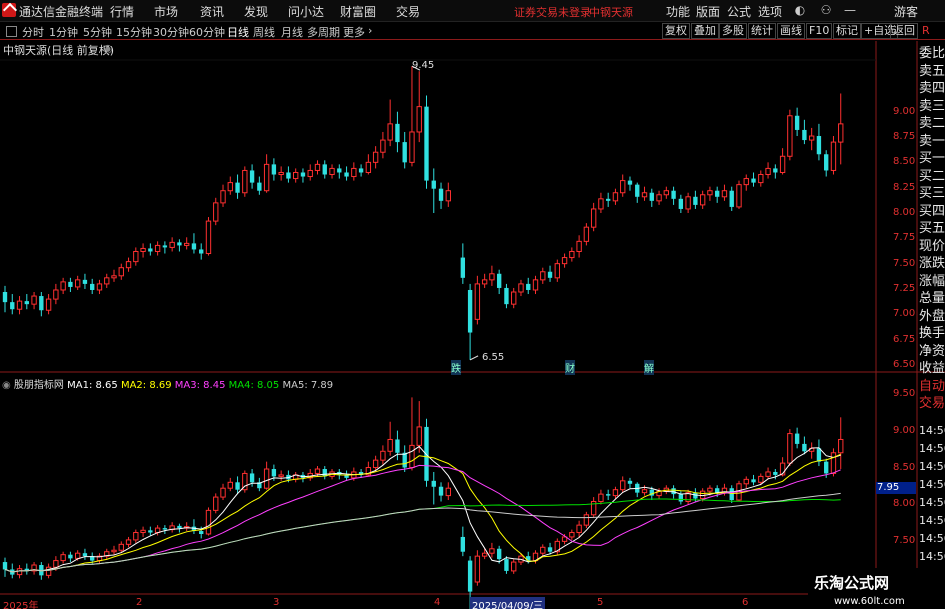  I want to click on login-notice: 证券交易未登录, so click(552, 12).